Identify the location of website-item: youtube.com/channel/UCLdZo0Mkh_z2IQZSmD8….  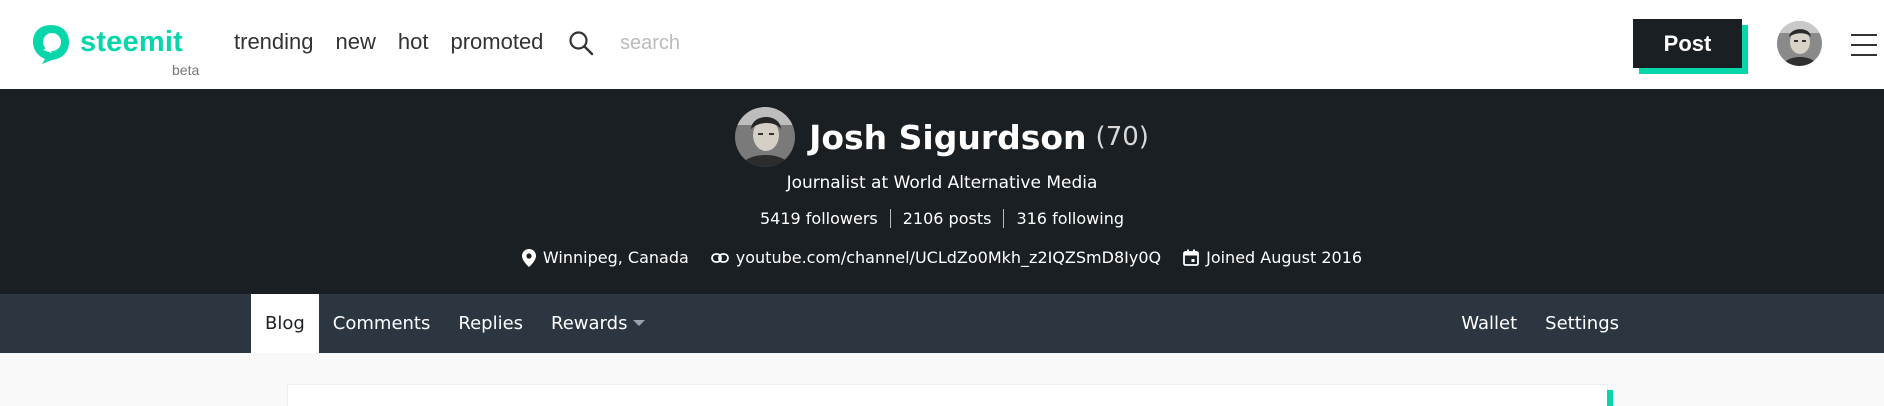
(935, 257).